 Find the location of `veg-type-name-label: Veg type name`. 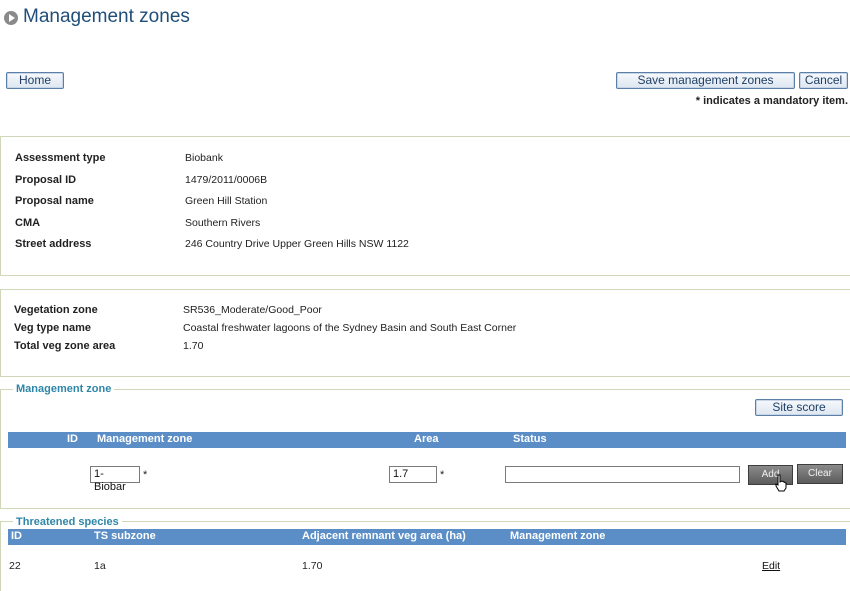

veg-type-name-label: Veg type name is located at coordinates (53, 328).